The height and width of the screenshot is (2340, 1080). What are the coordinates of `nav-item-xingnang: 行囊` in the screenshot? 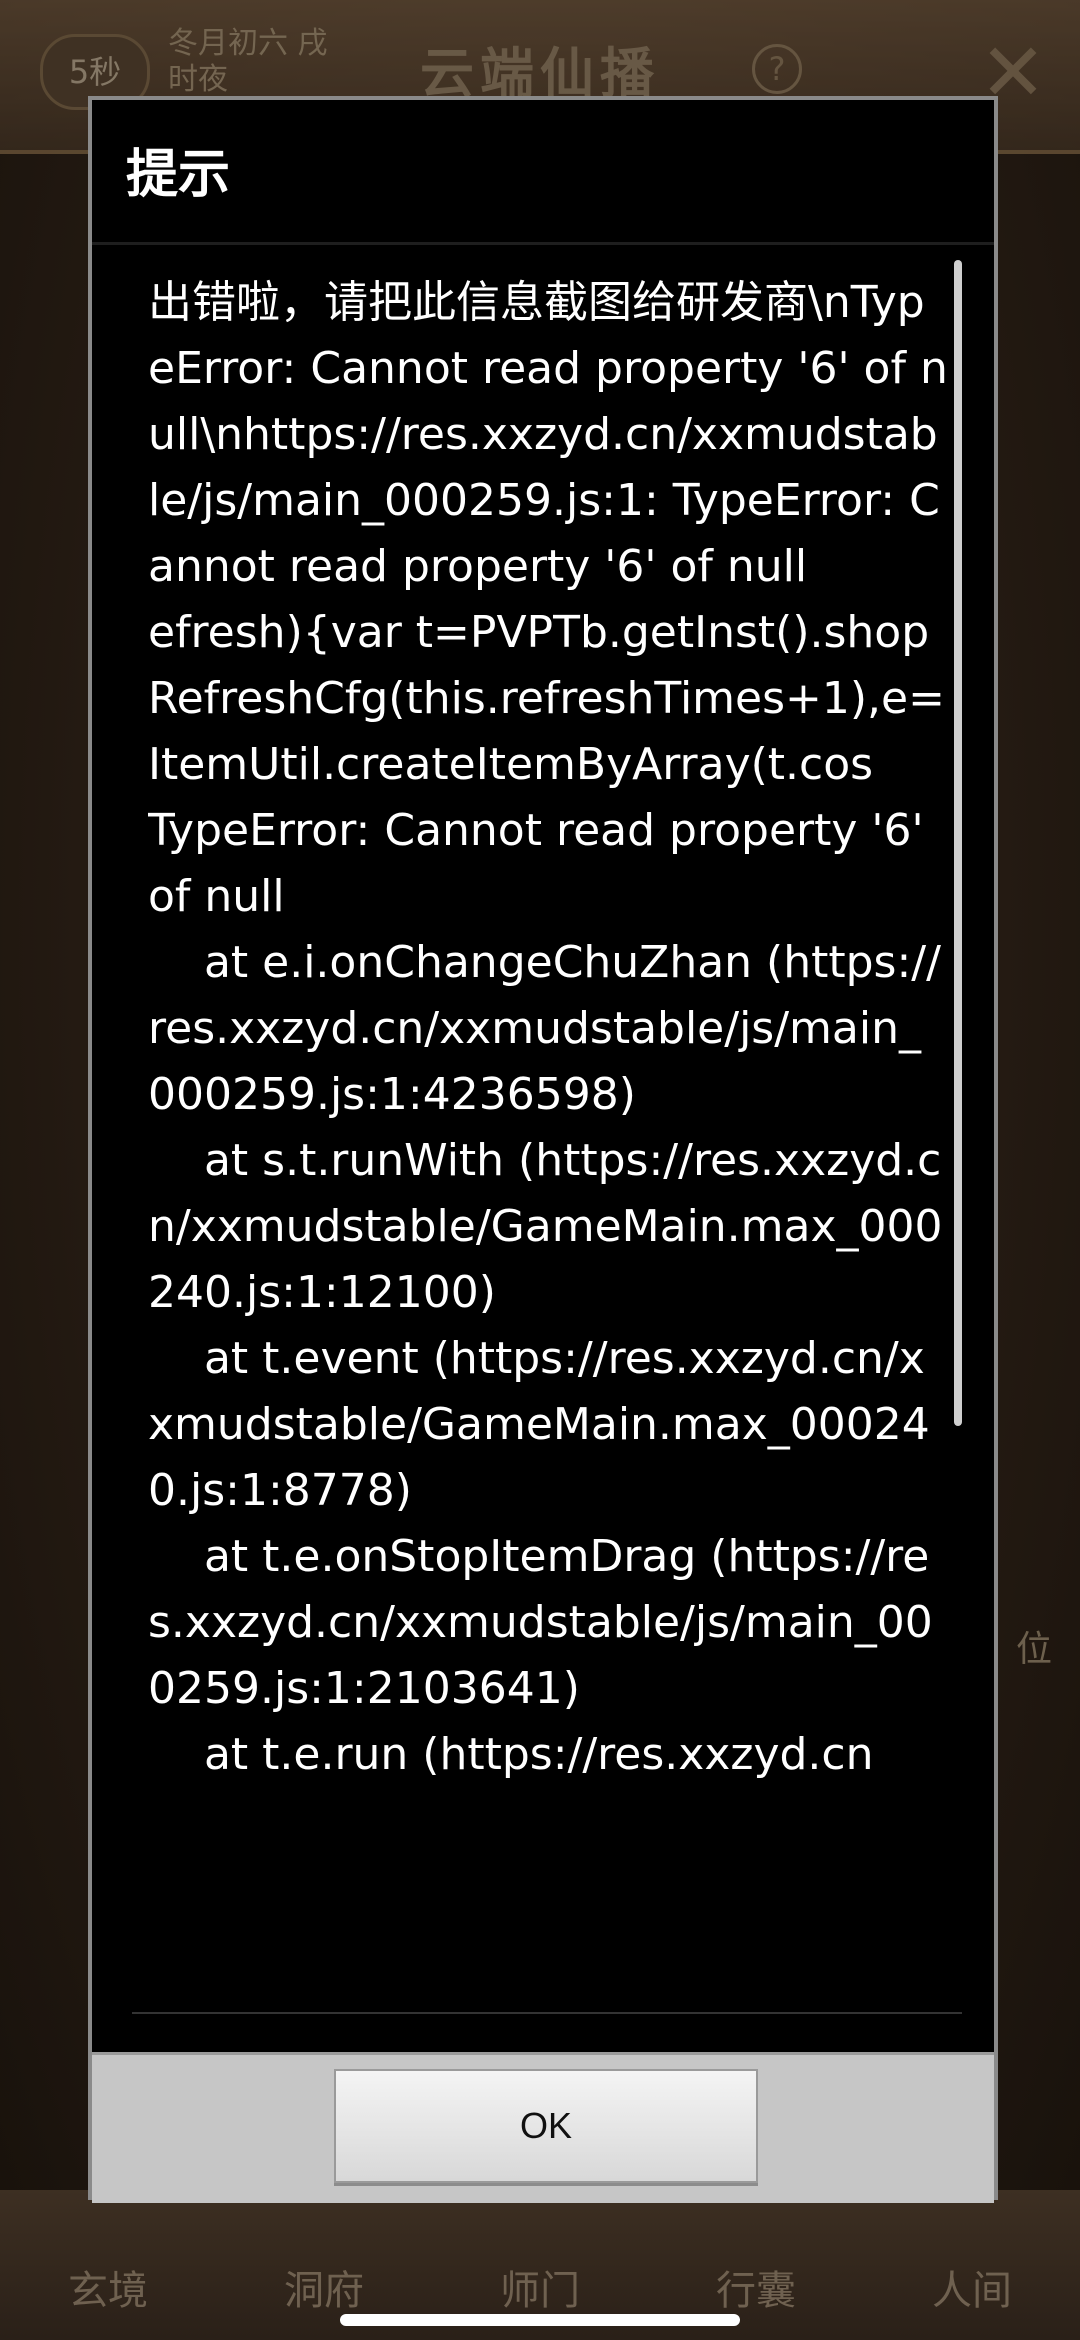 It's located at (756, 2287).